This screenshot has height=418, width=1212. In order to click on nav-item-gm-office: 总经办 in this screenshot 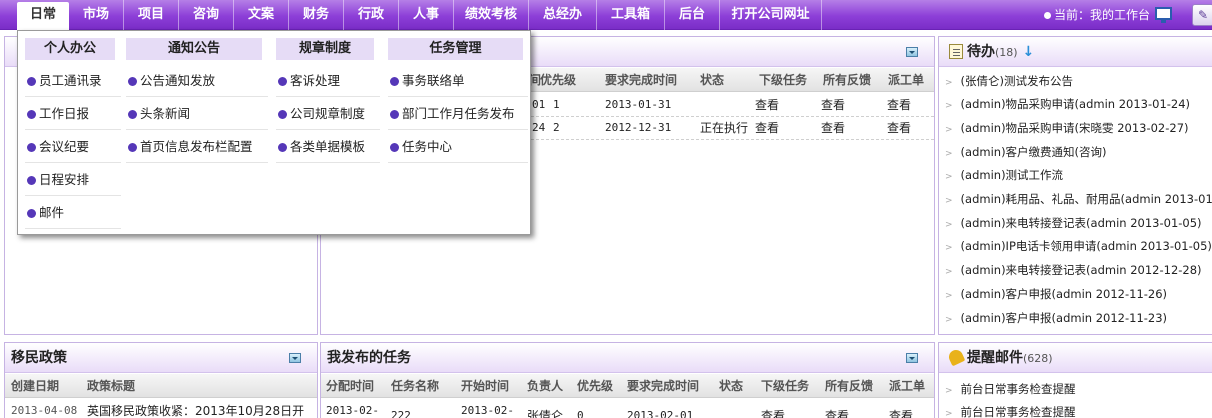, I will do `click(563, 15)`.